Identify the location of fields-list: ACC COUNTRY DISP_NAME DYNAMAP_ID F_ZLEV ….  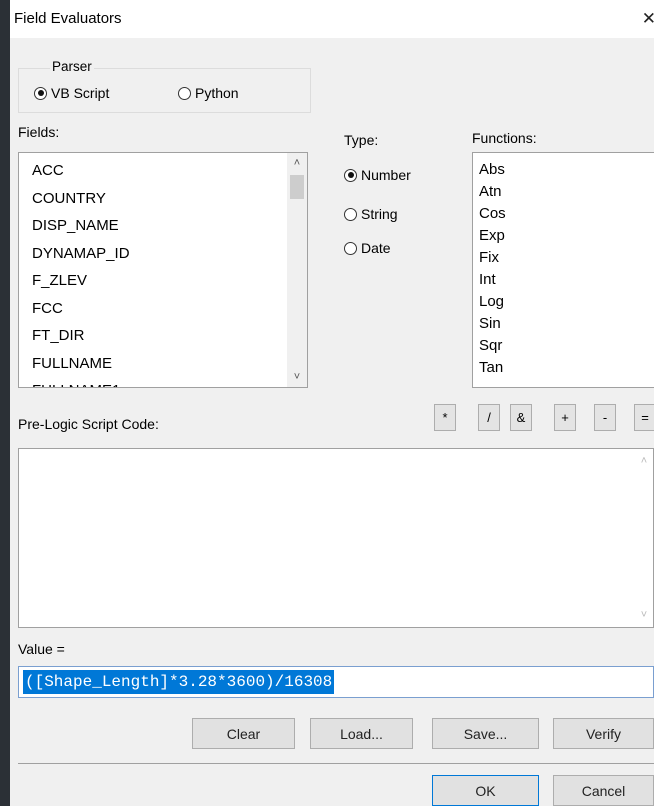
(163, 270).